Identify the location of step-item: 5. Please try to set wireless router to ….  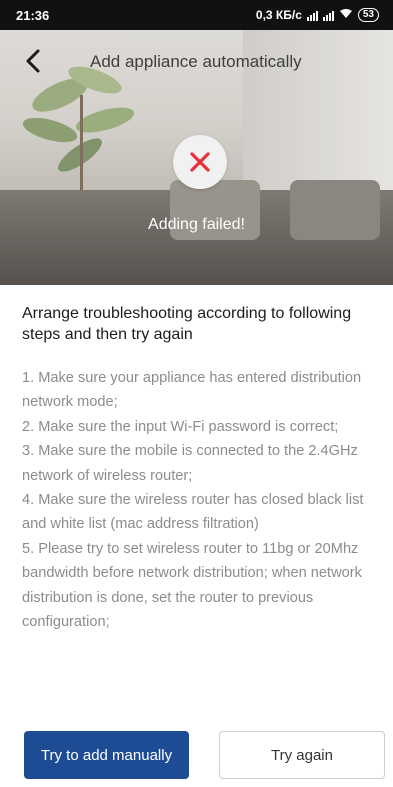
(192, 585).